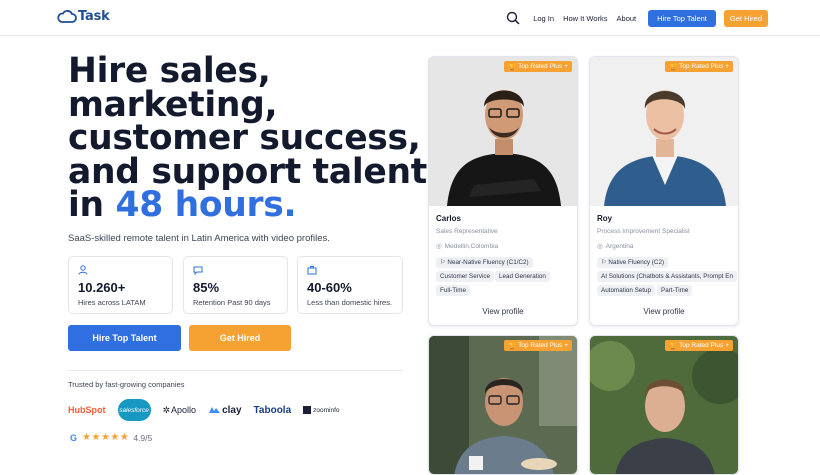 Image resolution: width=820 pixels, height=475 pixels. I want to click on nav-login-link: Log In, so click(543, 18).